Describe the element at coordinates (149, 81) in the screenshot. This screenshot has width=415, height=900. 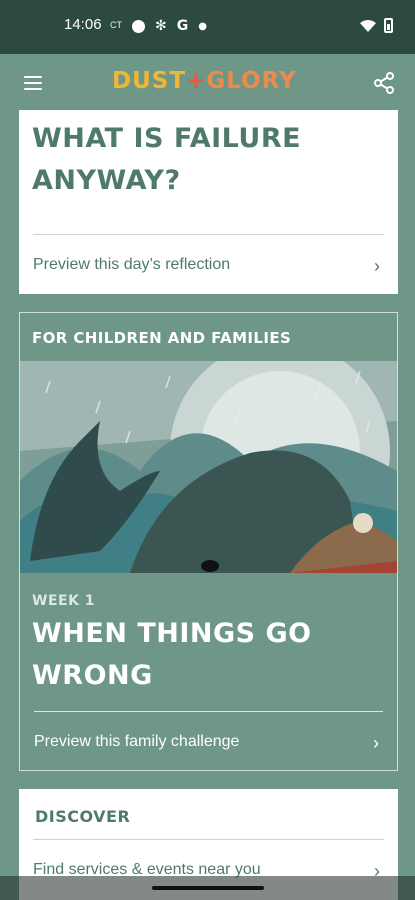
I see `logo-dust: DUST` at that location.